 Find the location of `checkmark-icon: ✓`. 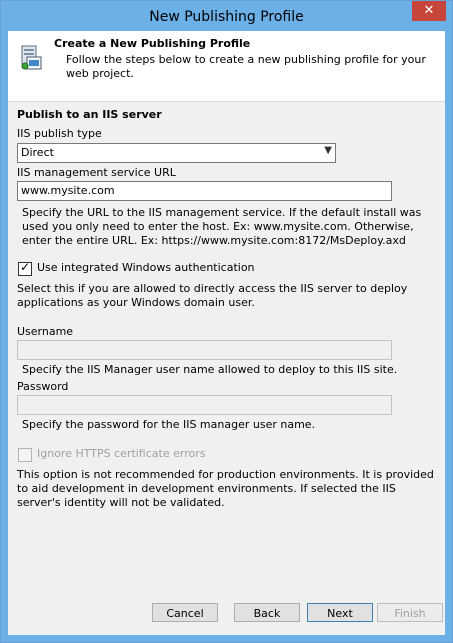

checkmark-icon: ✓ is located at coordinates (25, 267).